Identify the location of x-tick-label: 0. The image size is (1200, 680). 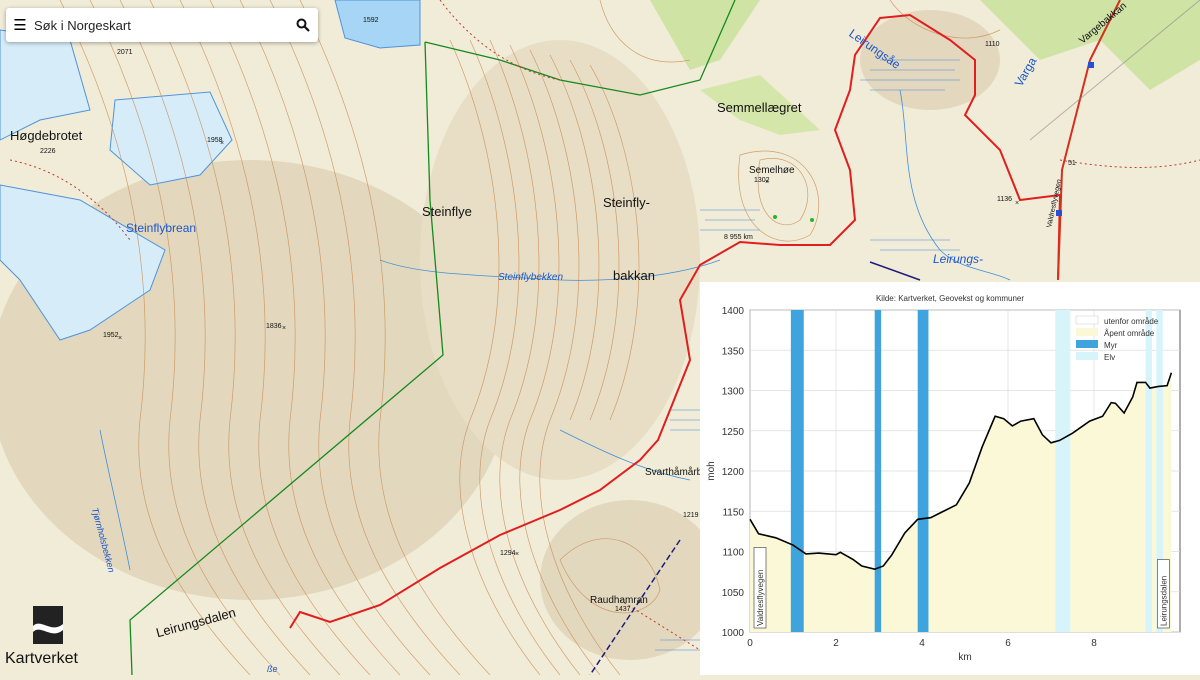
(750, 643).